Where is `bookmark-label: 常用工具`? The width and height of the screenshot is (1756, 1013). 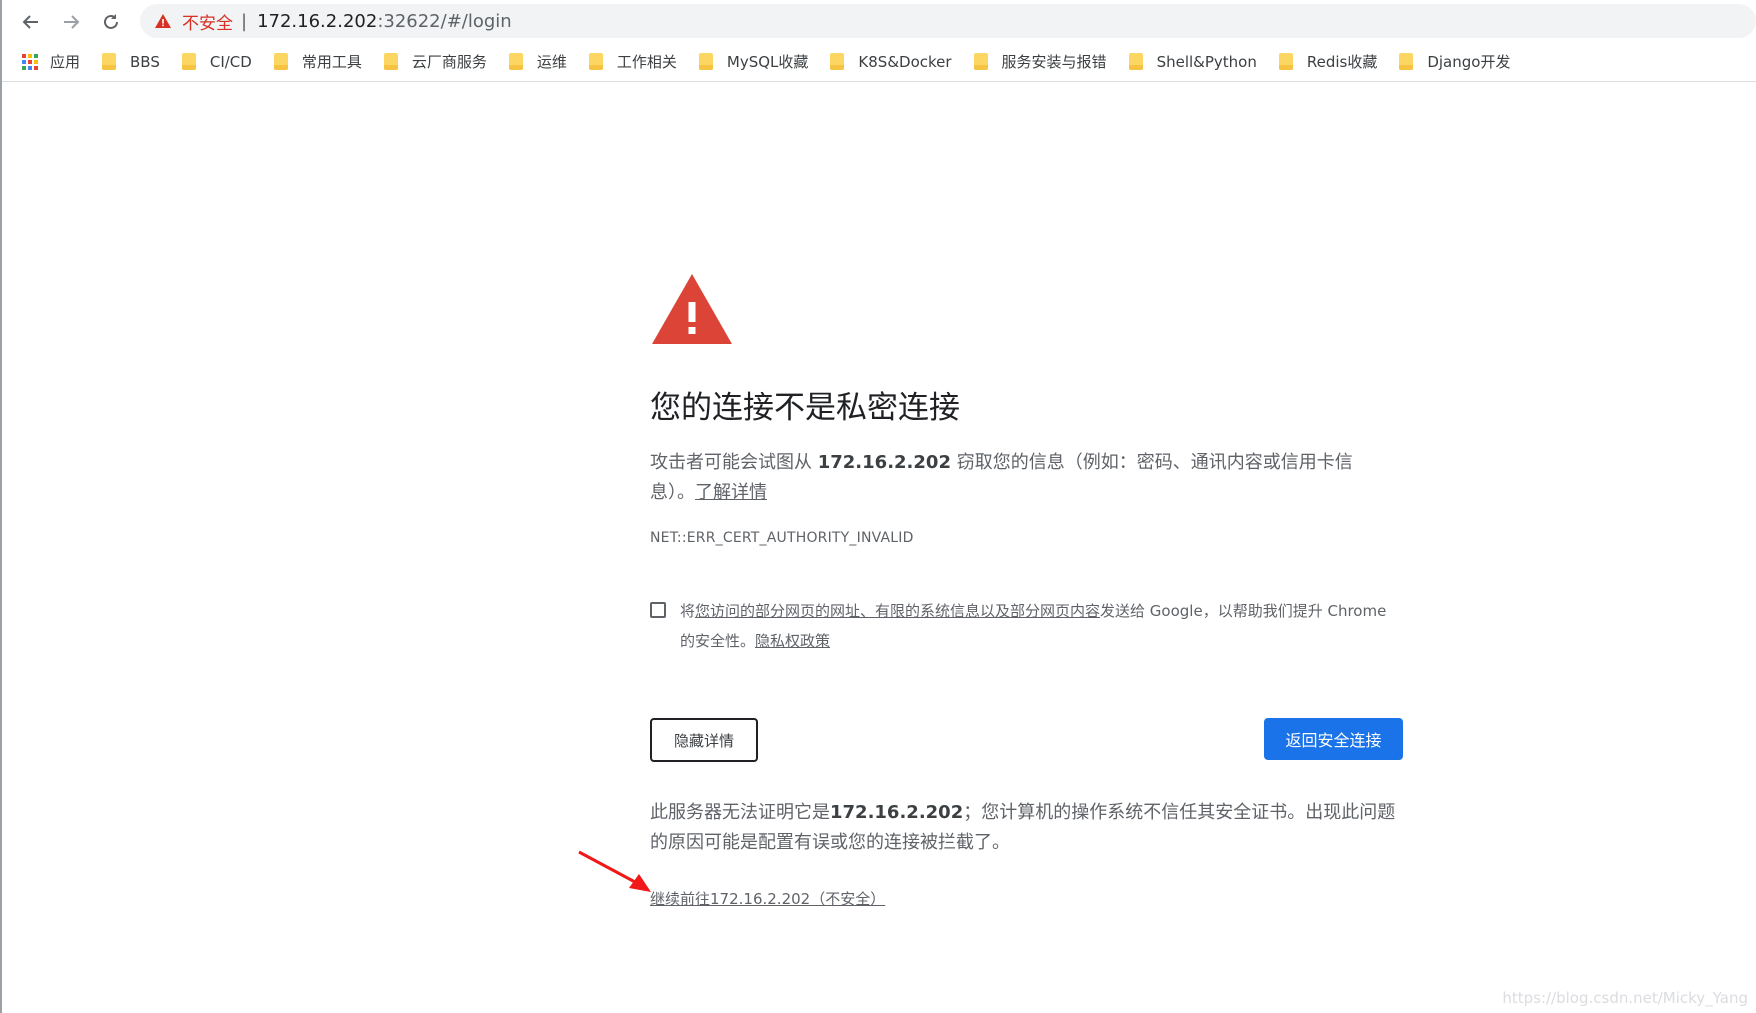 bookmark-label: 常用工具 is located at coordinates (331, 62).